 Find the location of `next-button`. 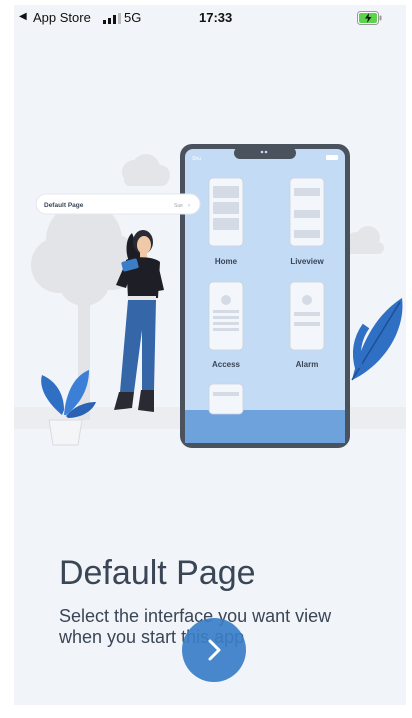

next-button is located at coordinates (214, 650).